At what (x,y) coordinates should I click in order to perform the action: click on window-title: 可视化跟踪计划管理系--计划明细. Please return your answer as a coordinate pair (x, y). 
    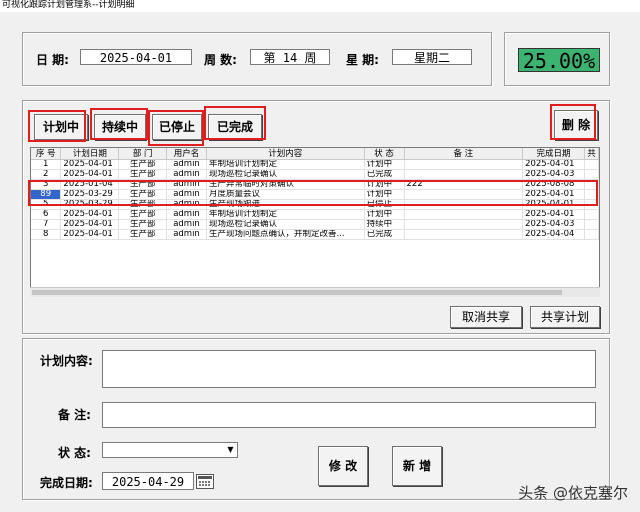
    Looking at the image, I should click on (320, 6).